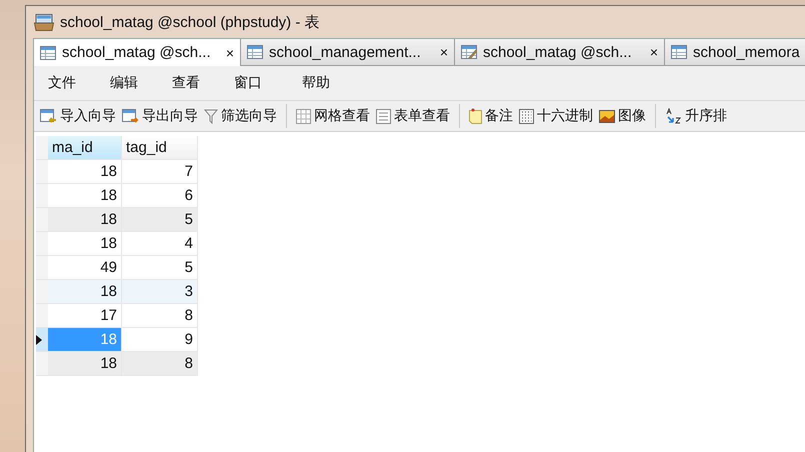  I want to click on table-edit-icon, so click(469, 52).